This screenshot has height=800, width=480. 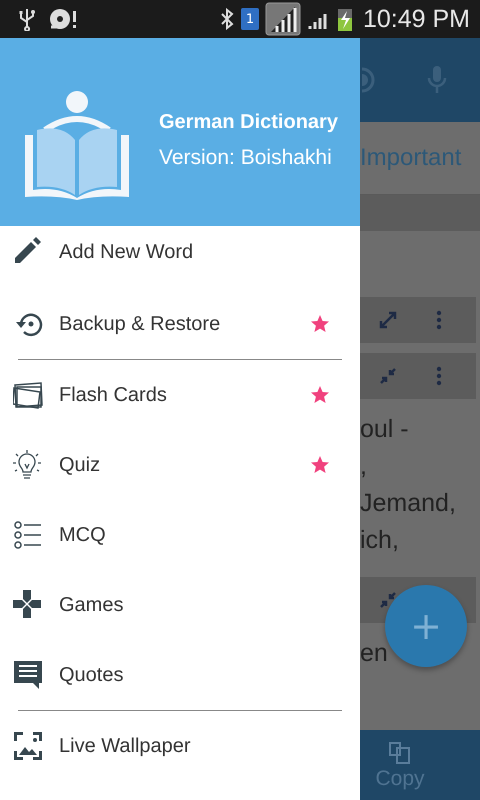 I want to click on drawer-item: Backup & Restore, so click(x=180, y=324).